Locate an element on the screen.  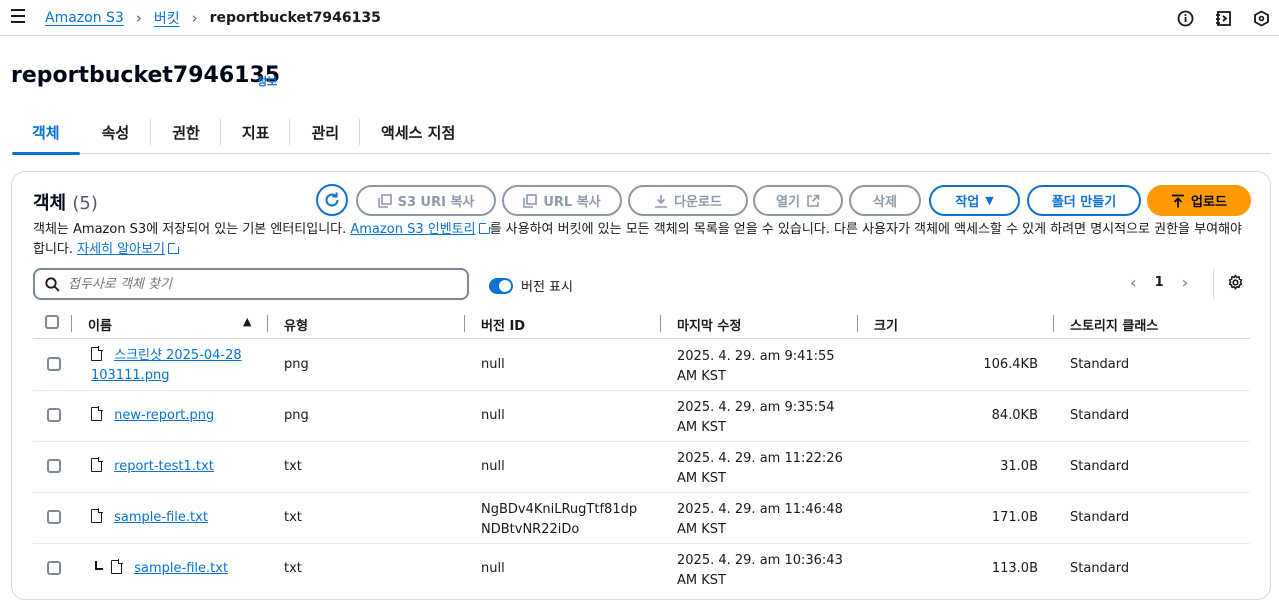
tab-properties: 속성 is located at coordinates (115, 132).